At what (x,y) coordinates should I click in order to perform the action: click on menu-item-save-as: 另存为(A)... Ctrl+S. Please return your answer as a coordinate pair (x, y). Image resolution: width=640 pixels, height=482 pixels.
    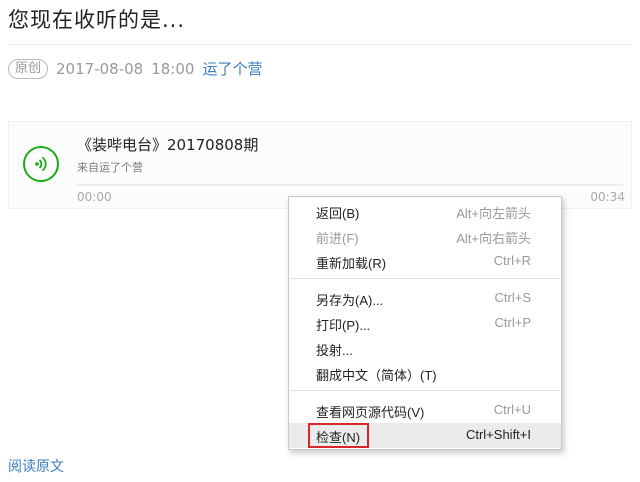
    Looking at the image, I should click on (425, 298).